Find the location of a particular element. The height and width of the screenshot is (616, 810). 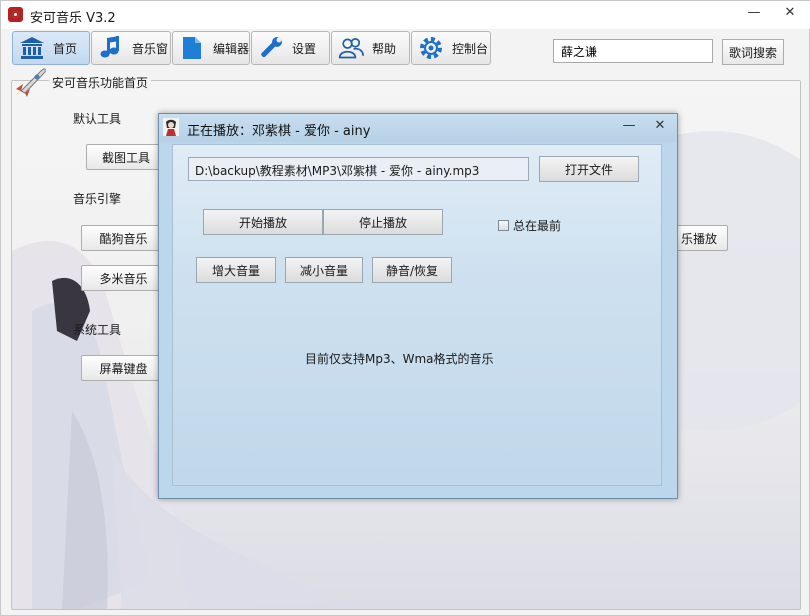

toolbar-editor-button: 编辑器 is located at coordinates (211, 48).